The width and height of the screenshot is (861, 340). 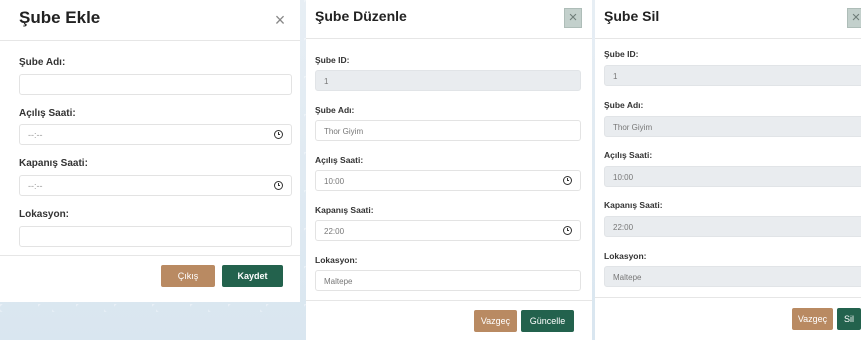 I want to click on modal-title: Şube Ekle, so click(x=60, y=17).